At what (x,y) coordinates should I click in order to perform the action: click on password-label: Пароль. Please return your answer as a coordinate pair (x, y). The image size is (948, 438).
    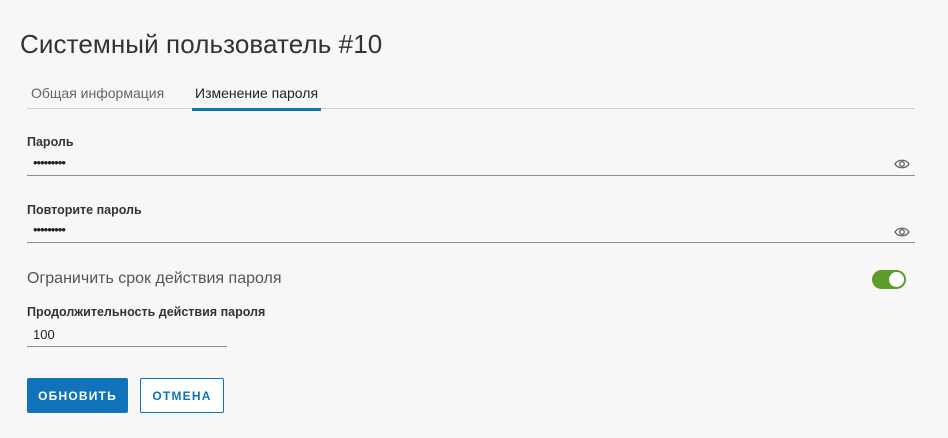
    Looking at the image, I should click on (50, 142).